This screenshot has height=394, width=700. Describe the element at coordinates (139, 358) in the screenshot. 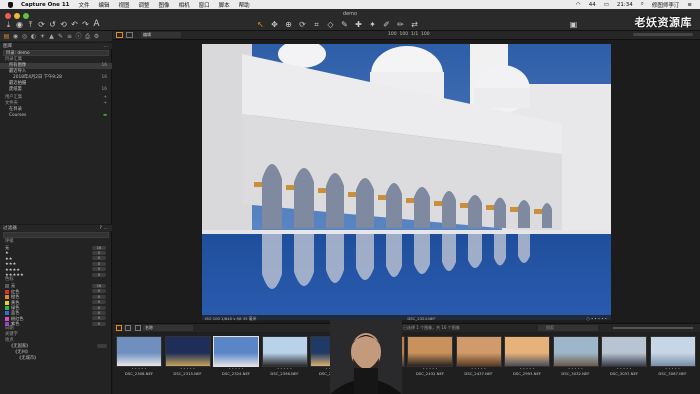

I see `filmstrip-thumbnail: • • • • • DSC_2308.NEF` at that location.